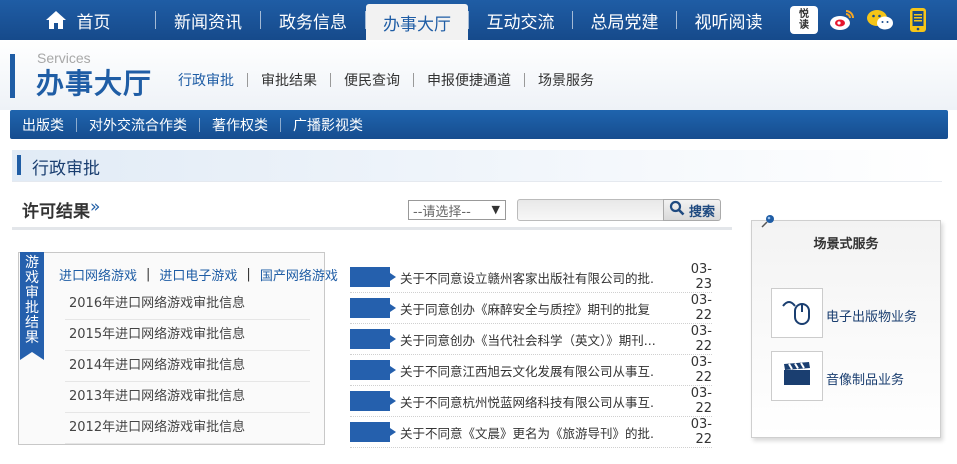  I want to click on news-row: 关于不同意杭州悦蓝网络科技有限公司从事互... 03-22, so click(531, 401).